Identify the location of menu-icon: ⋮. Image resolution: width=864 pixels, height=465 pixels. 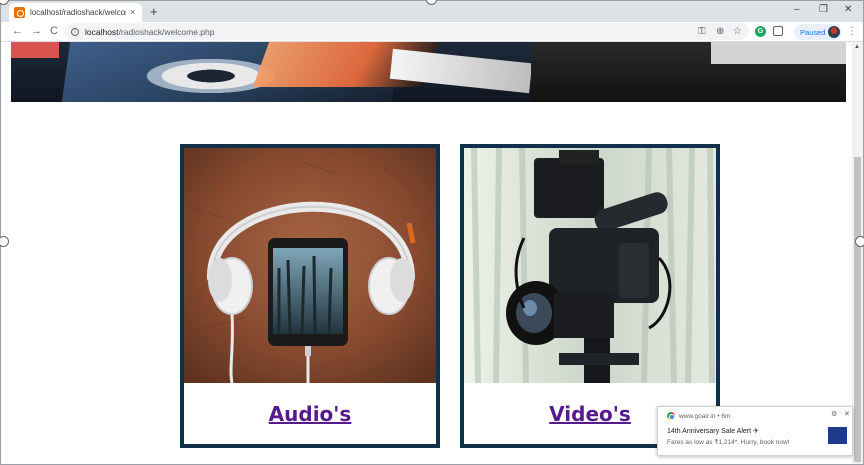
(852, 31).